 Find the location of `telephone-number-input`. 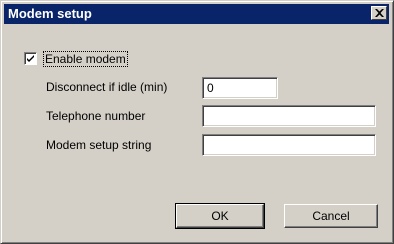

telephone-number-input is located at coordinates (289, 116).